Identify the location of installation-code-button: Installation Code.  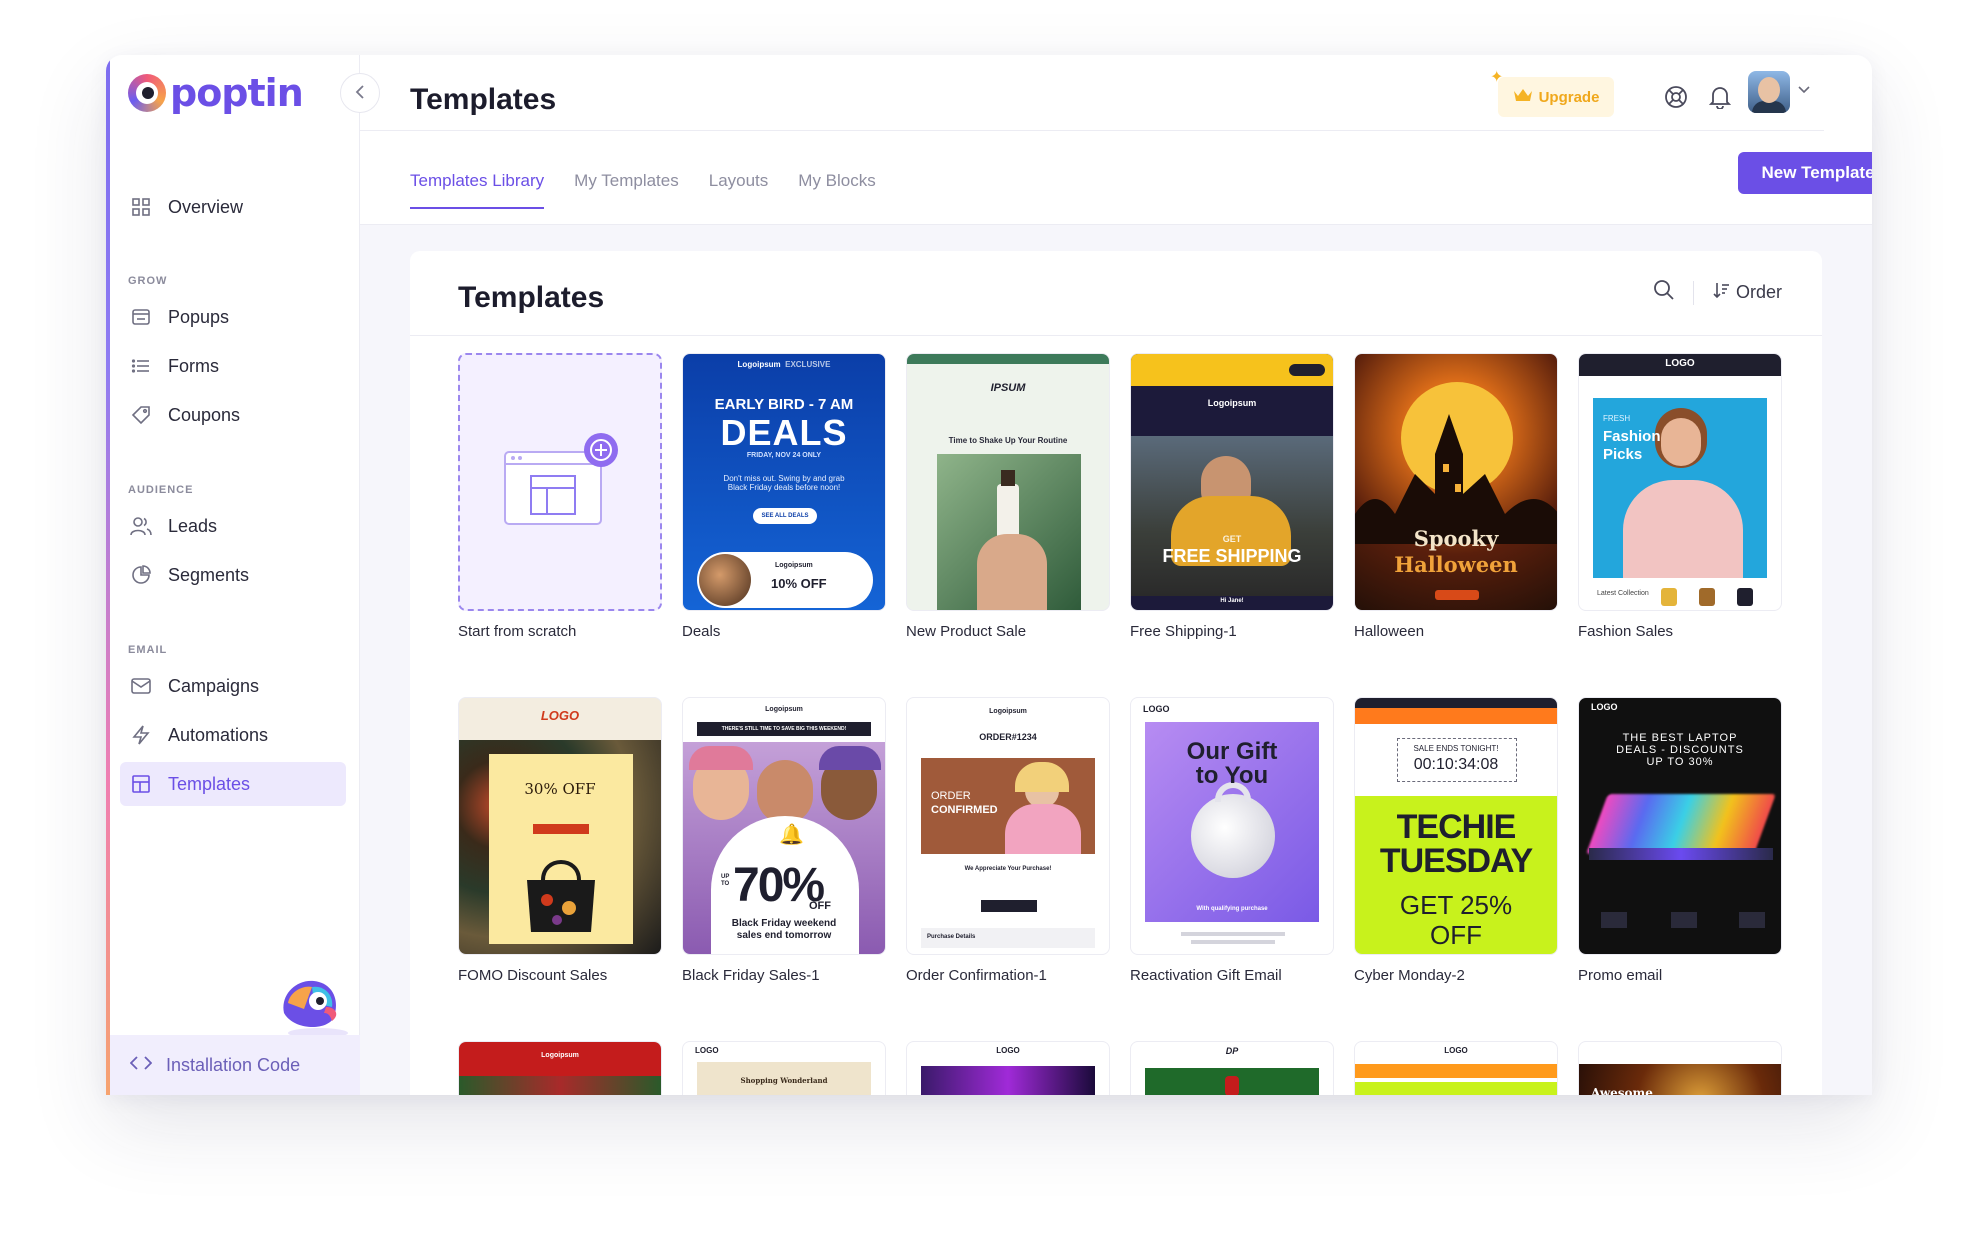
(235, 1065).